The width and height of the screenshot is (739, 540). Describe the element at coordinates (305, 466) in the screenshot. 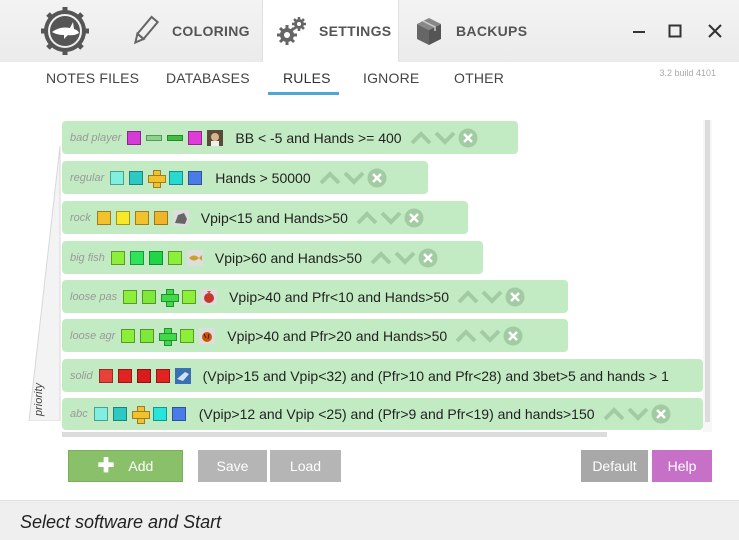

I see `load-button: Load` at that location.